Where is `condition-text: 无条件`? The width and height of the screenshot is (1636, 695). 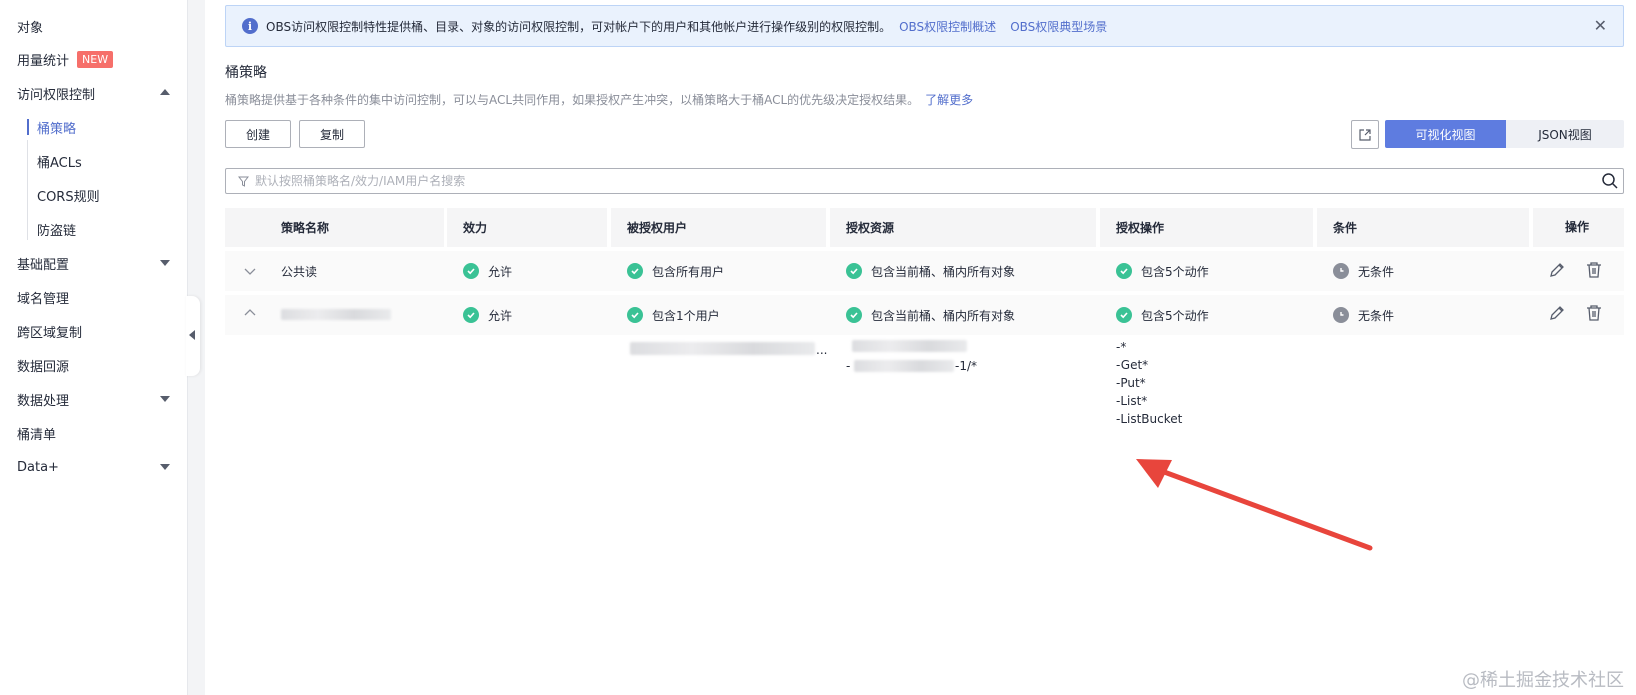
condition-text: 无条件 is located at coordinates (1376, 315).